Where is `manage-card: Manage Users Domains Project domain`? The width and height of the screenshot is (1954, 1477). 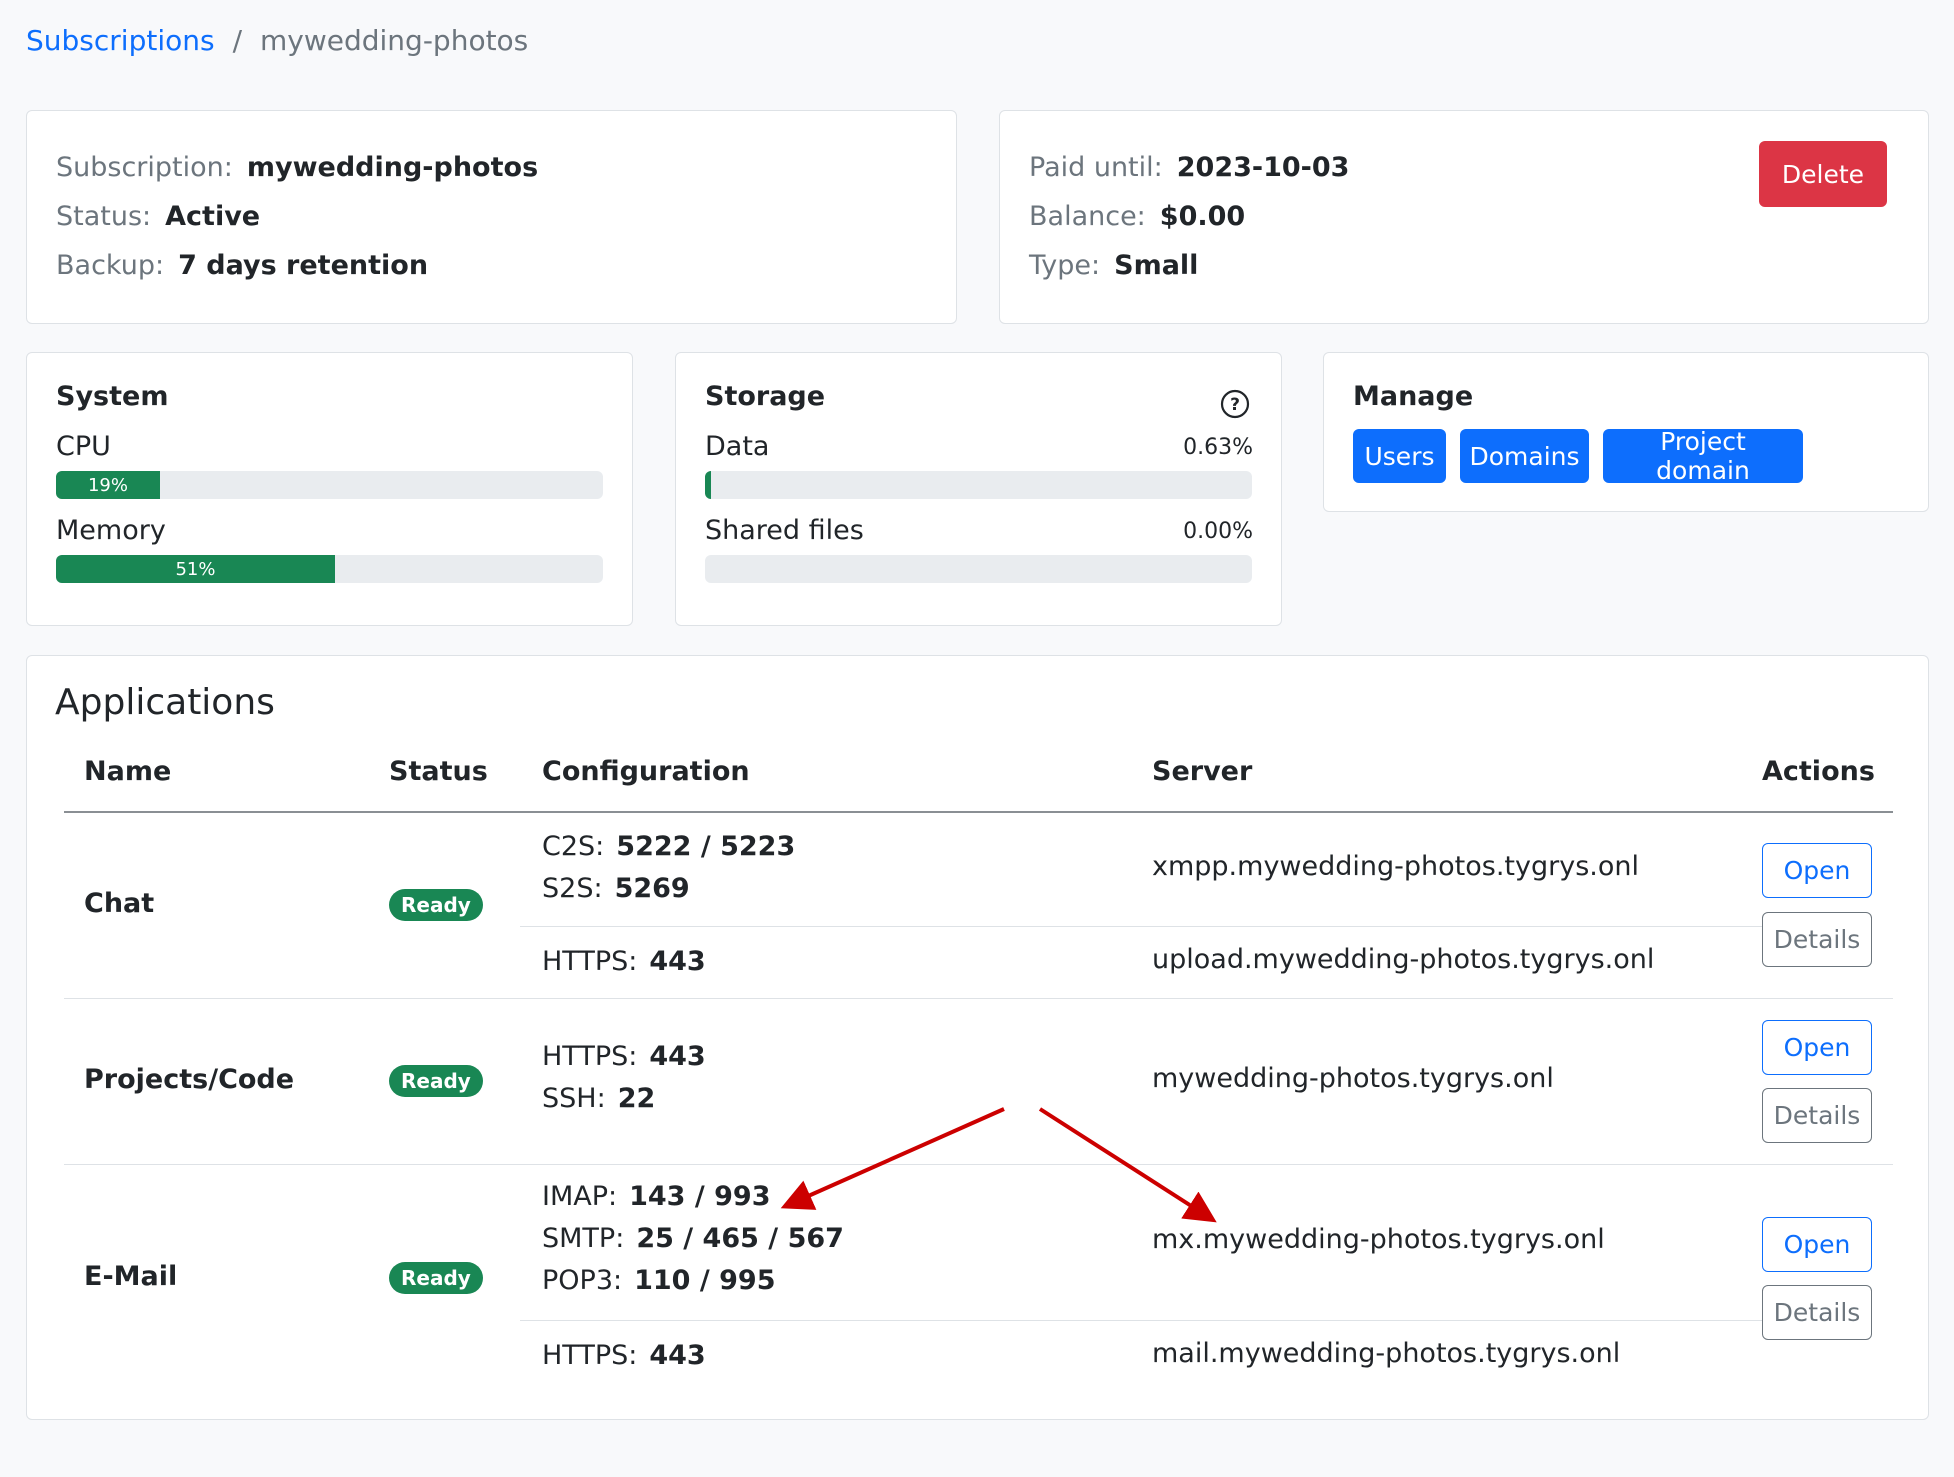 manage-card: Manage Users Domains Project domain is located at coordinates (1626, 432).